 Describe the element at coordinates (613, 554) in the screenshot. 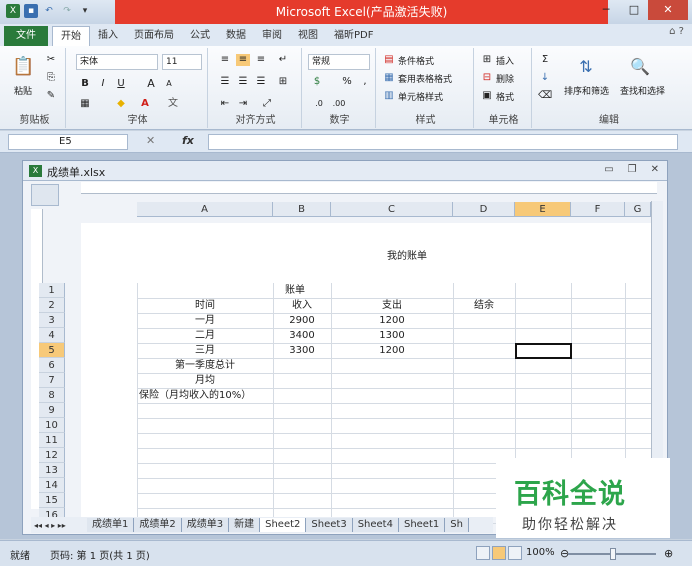

I see `zoom-slider-thumb` at that location.